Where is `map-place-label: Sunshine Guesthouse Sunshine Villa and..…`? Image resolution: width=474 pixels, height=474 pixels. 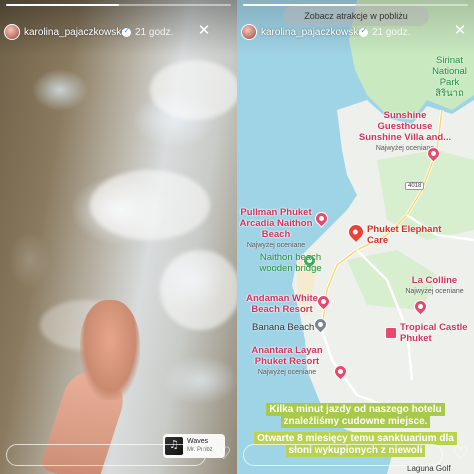 map-place-label: Sunshine Guesthouse Sunshine Villa and..… is located at coordinates (405, 126).